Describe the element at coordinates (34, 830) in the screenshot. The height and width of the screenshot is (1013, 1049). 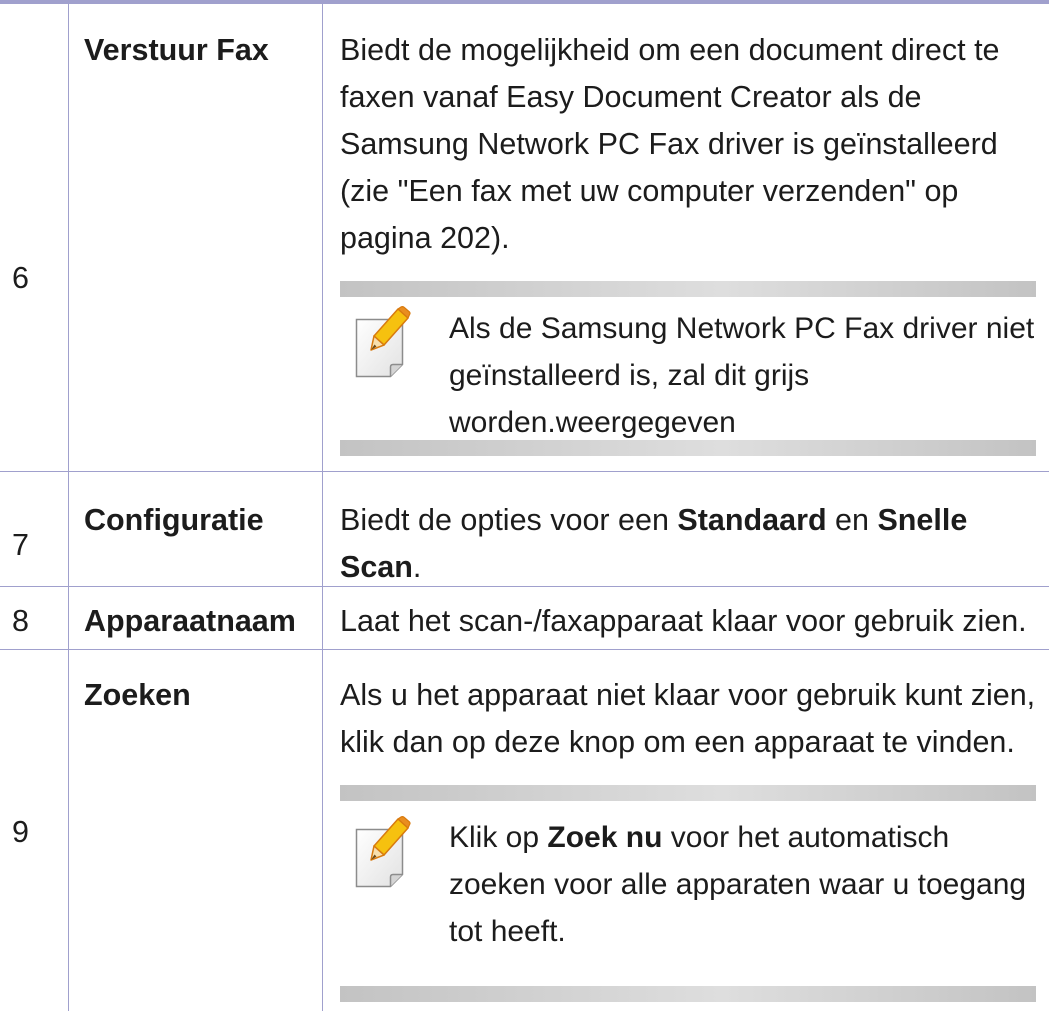
I see `row-number-cell: 9` at that location.